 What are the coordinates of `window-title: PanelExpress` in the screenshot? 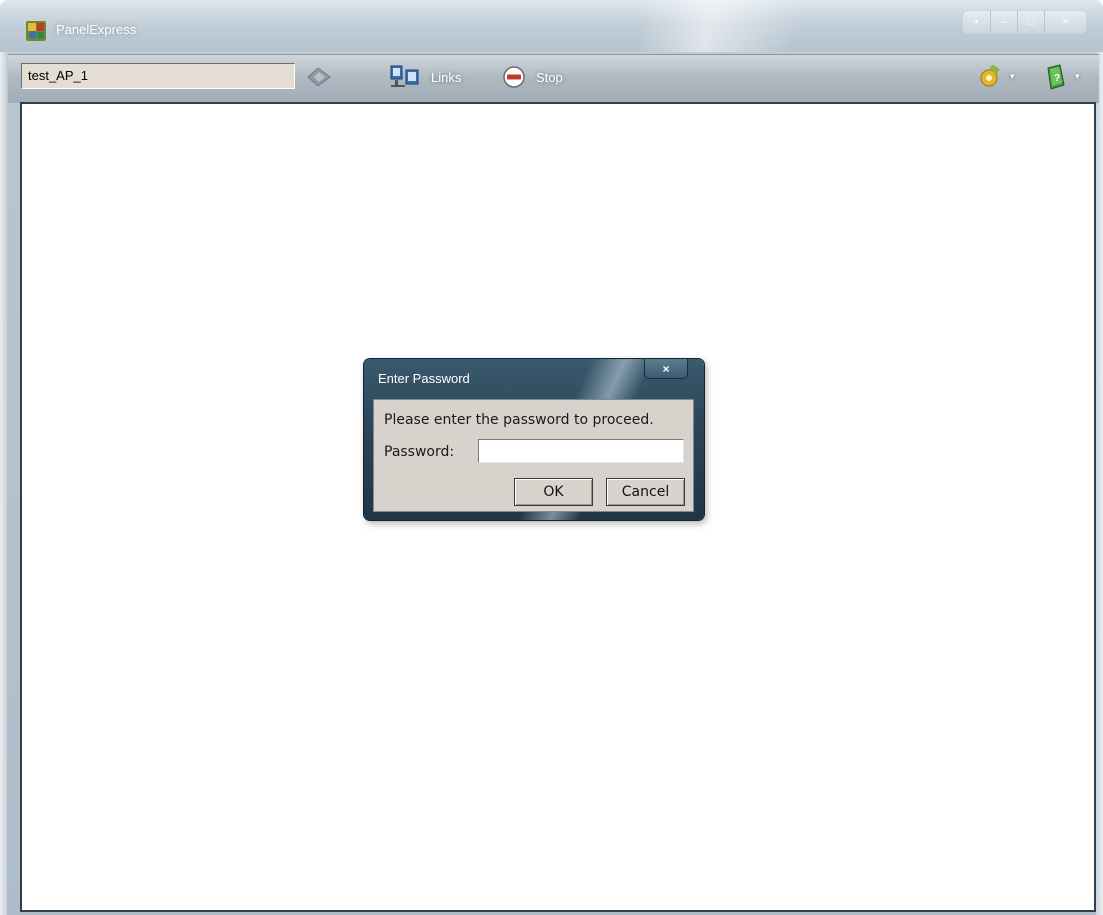 It's located at (96, 29).